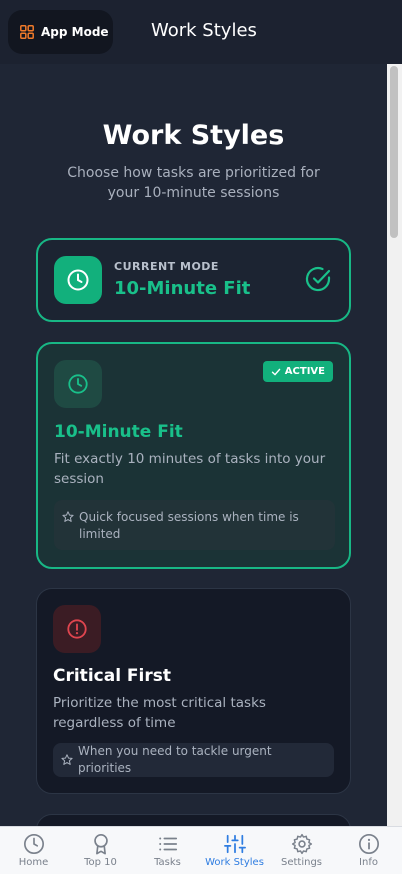 The image size is (402, 874). Describe the element at coordinates (276, 371) in the screenshot. I see `check-icon` at that location.